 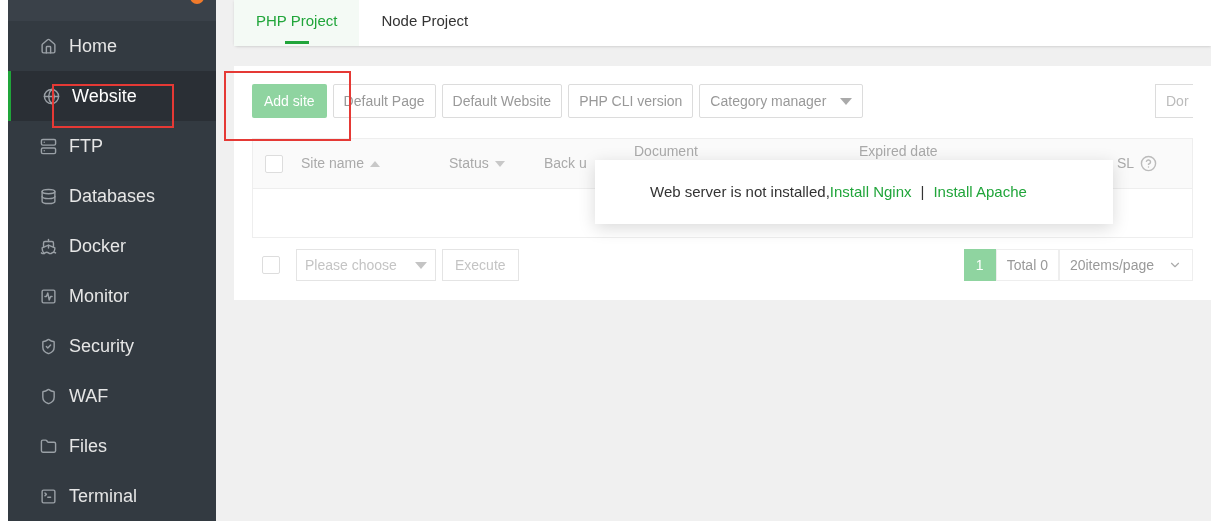 I want to click on sidebar-item: WAF, so click(x=112, y=396).